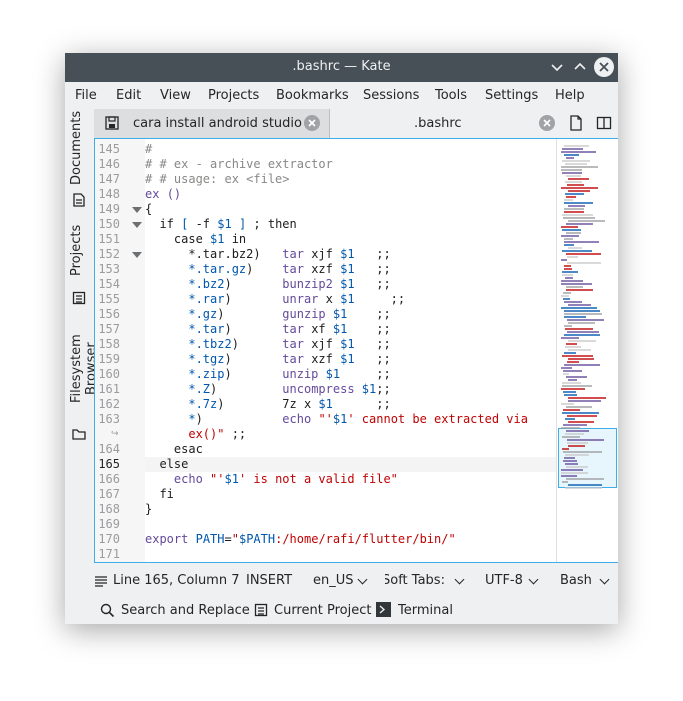 This screenshot has width=683, height=701. What do you see at coordinates (391, 95) in the screenshot?
I see `menu-sessions: Sessions` at bounding box center [391, 95].